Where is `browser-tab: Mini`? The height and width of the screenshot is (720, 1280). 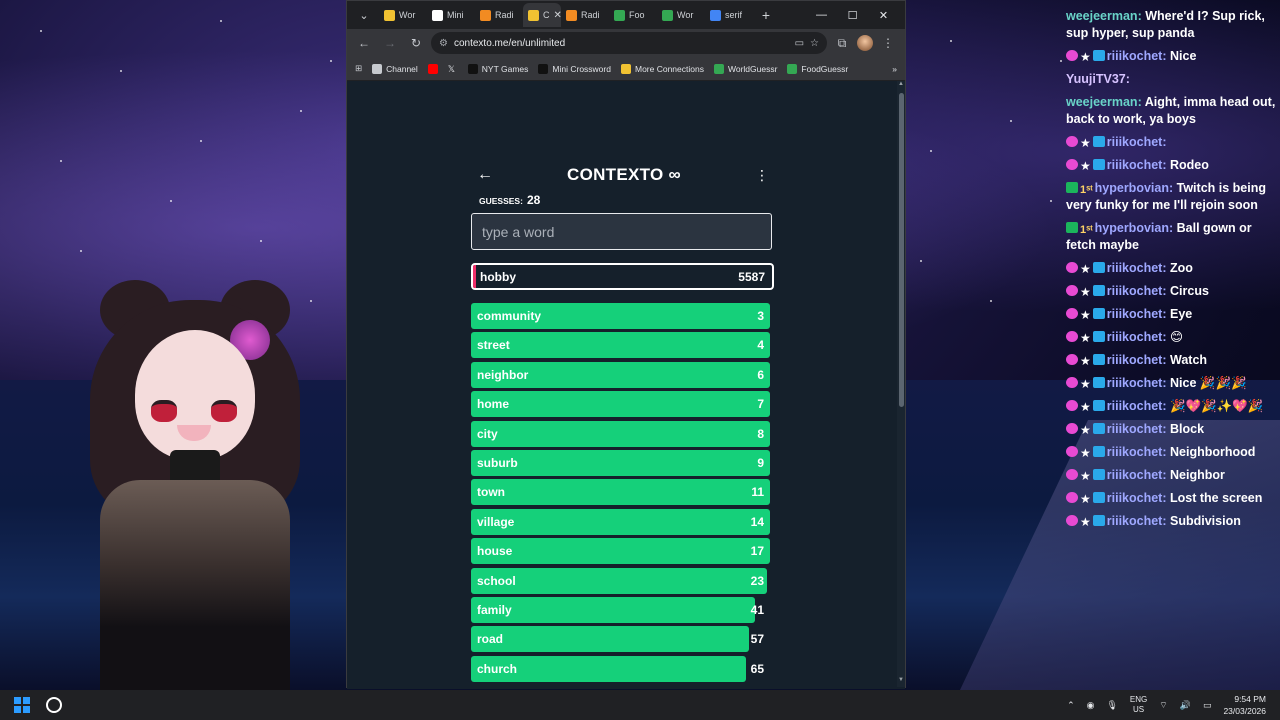
browser-tab: Mini is located at coordinates (451, 15).